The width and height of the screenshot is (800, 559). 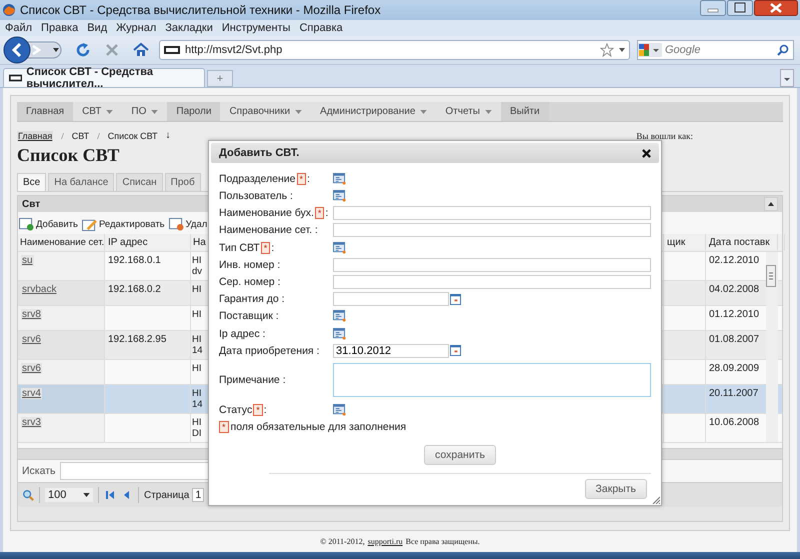 I want to click on row-selector-cell: srvback, so click(x=61, y=293).